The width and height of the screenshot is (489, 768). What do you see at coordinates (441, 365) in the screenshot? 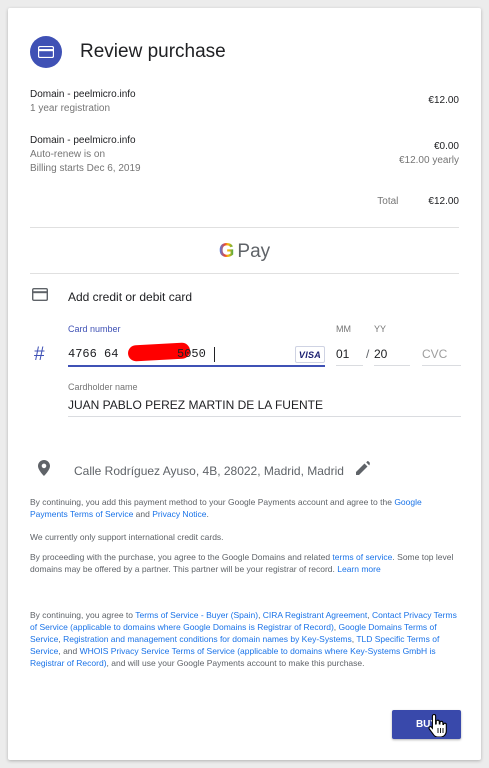
I see `cvc-underline` at bounding box center [441, 365].